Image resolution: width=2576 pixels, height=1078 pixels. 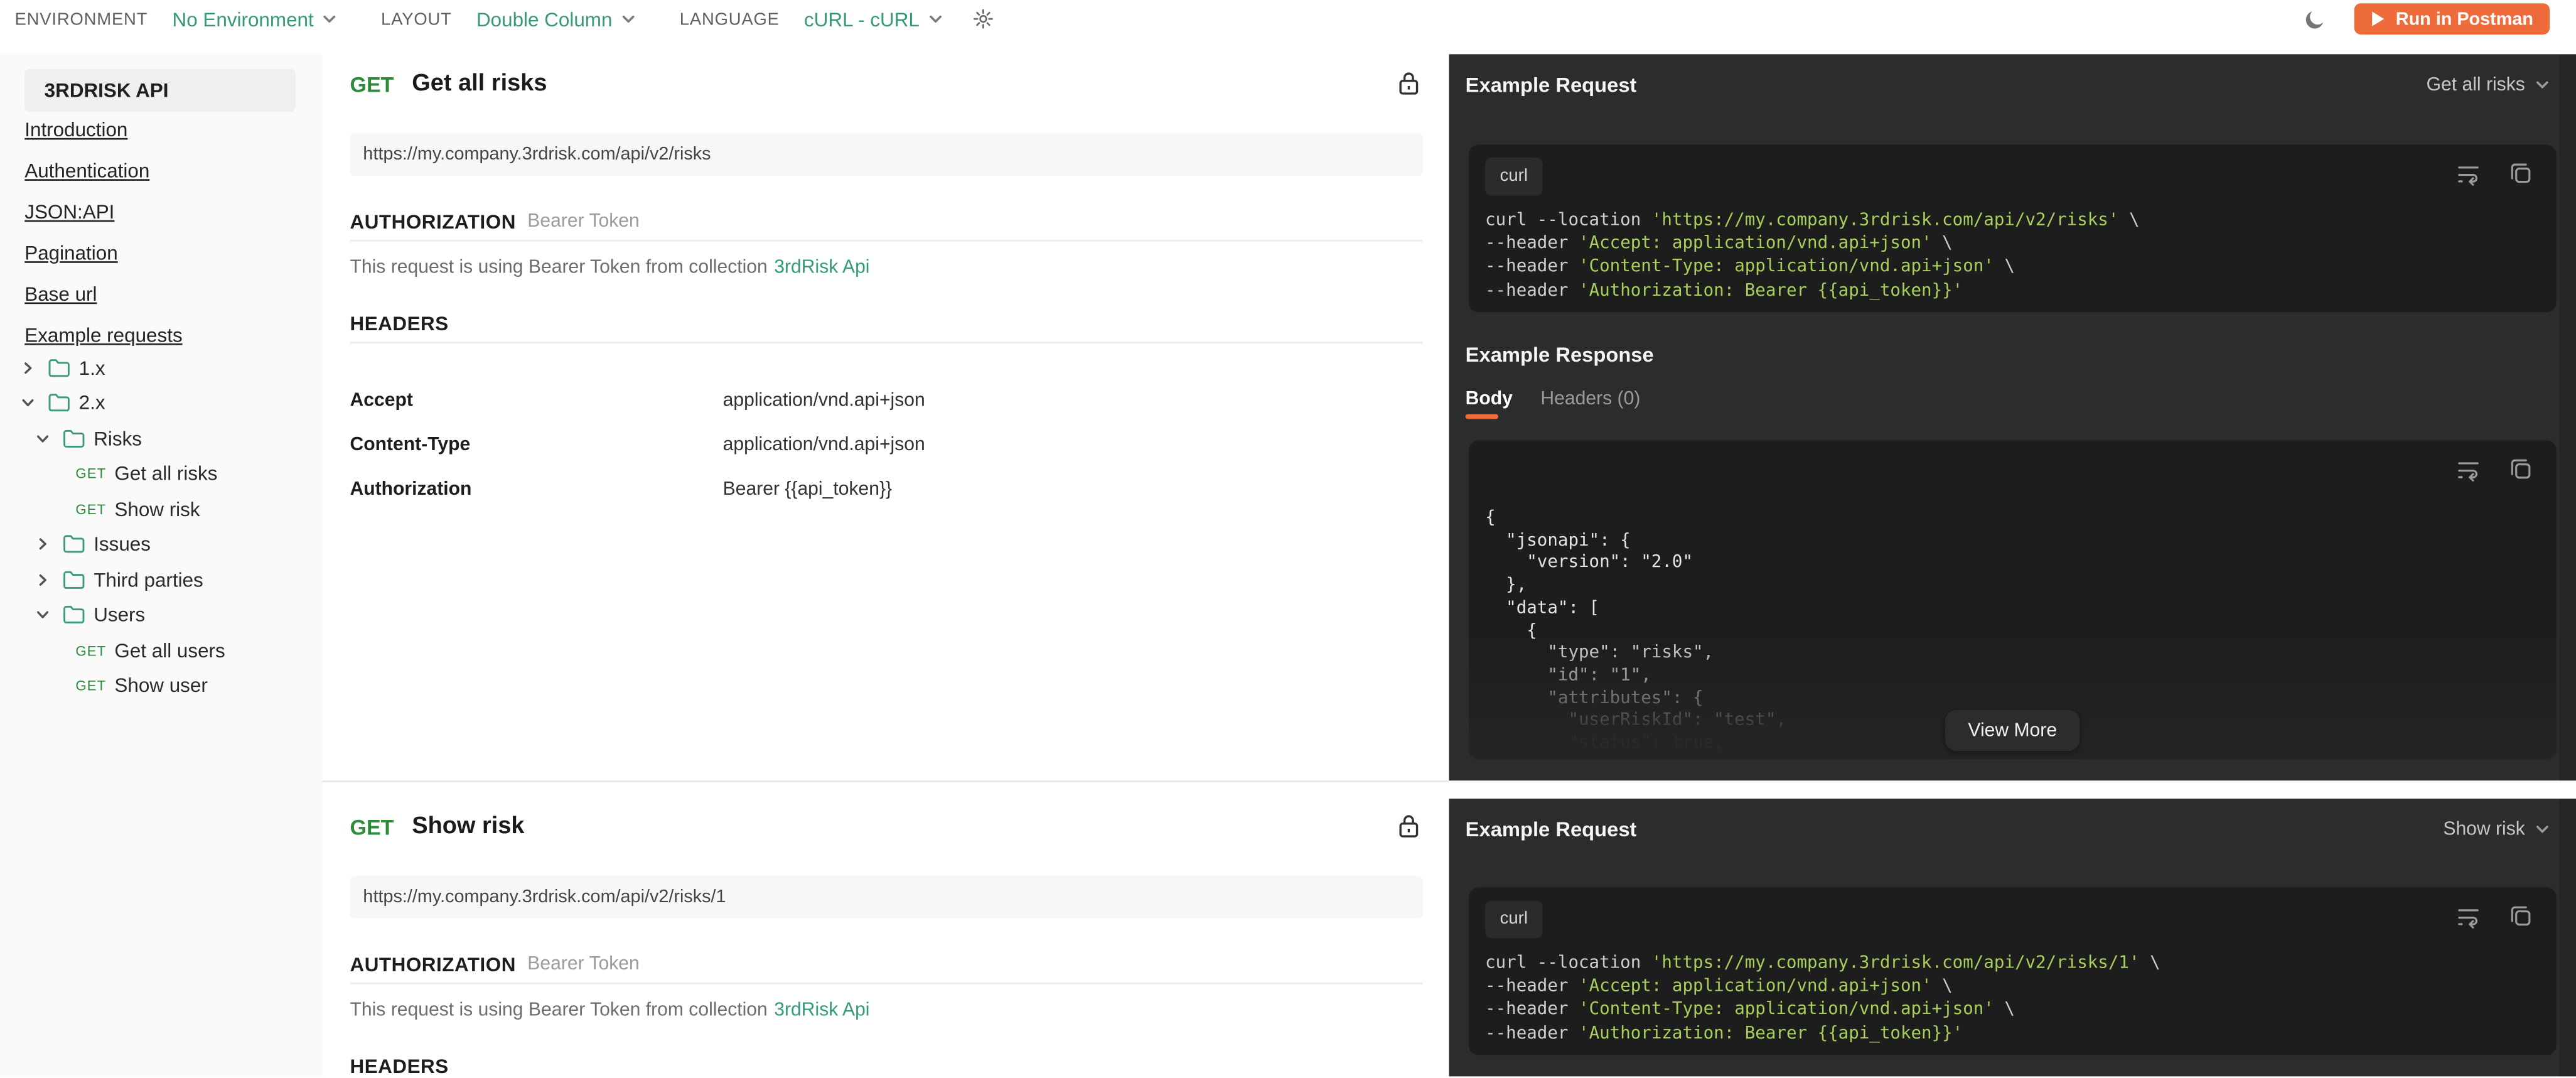 I want to click on tree-item-label: 2.x, so click(x=92, y=404).